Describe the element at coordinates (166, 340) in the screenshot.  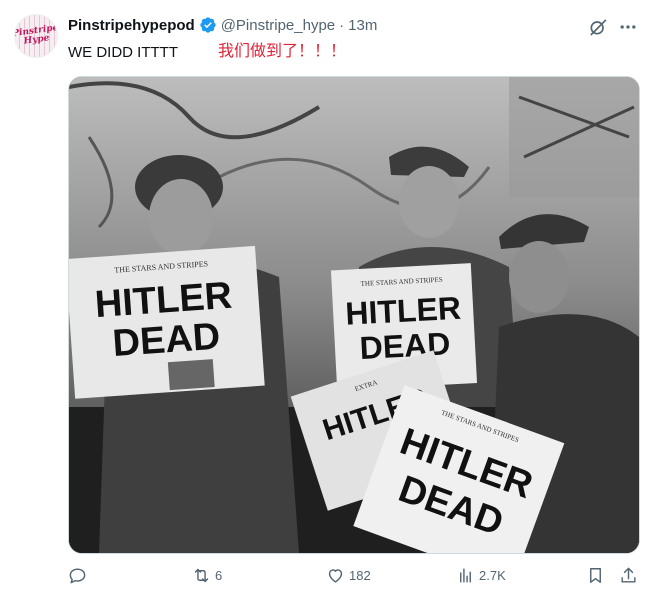
I see `headline-dead-left: DEAD` at that location.